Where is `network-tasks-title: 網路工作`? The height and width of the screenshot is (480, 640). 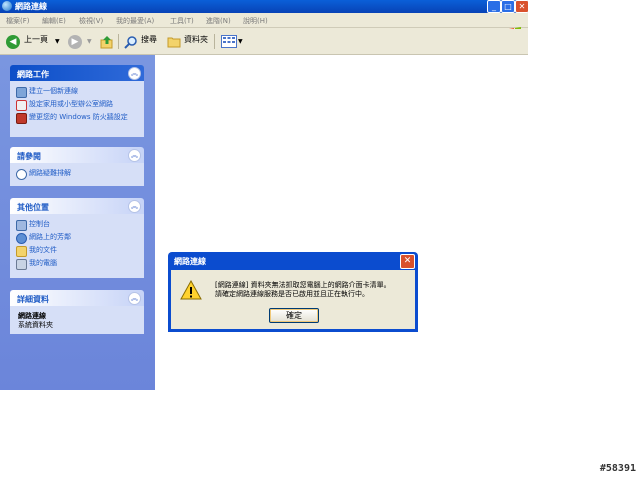 network-tasks-title: 網路工作 is located at coordinates (33, 74).